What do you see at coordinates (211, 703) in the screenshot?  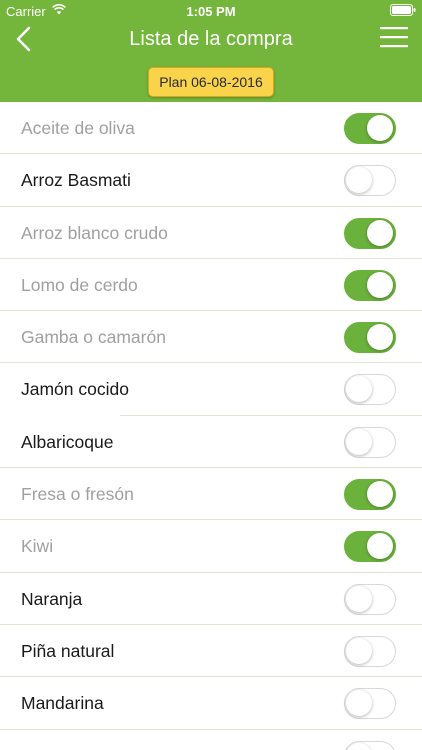 I see `list-item: Mandarina` at bounding box center [211, 703].